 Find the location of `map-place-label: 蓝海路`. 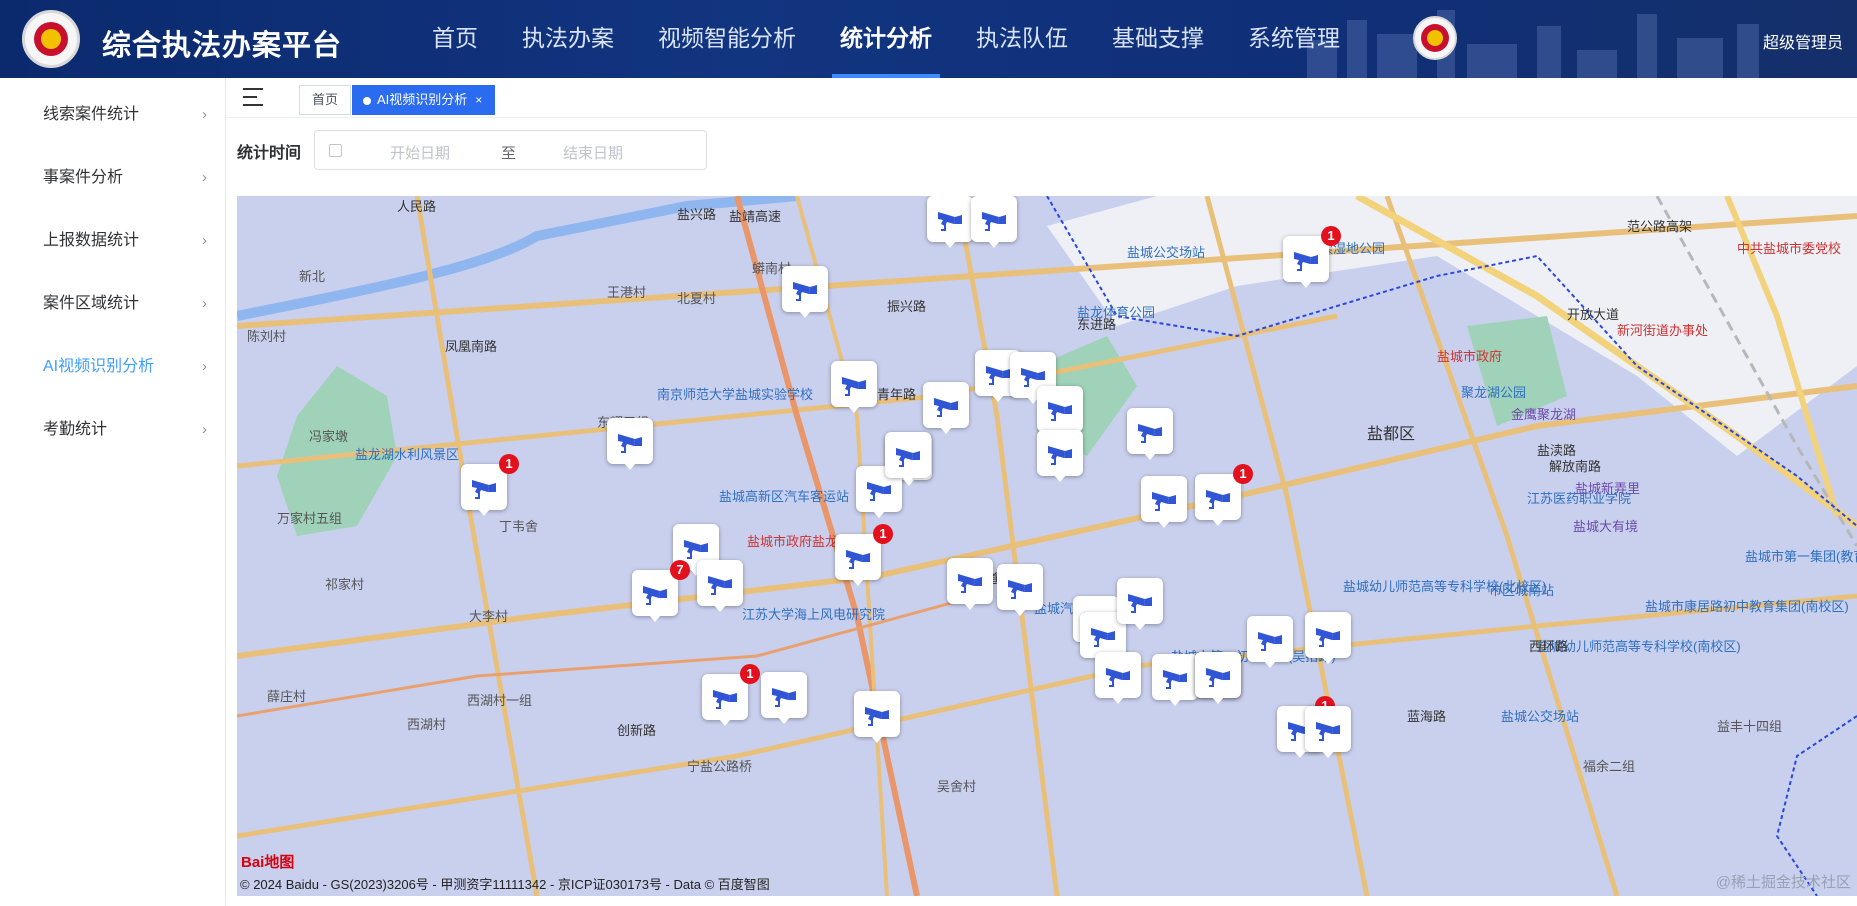

map-place-label: 蓝海路 is located at coordinates (1427, 716).